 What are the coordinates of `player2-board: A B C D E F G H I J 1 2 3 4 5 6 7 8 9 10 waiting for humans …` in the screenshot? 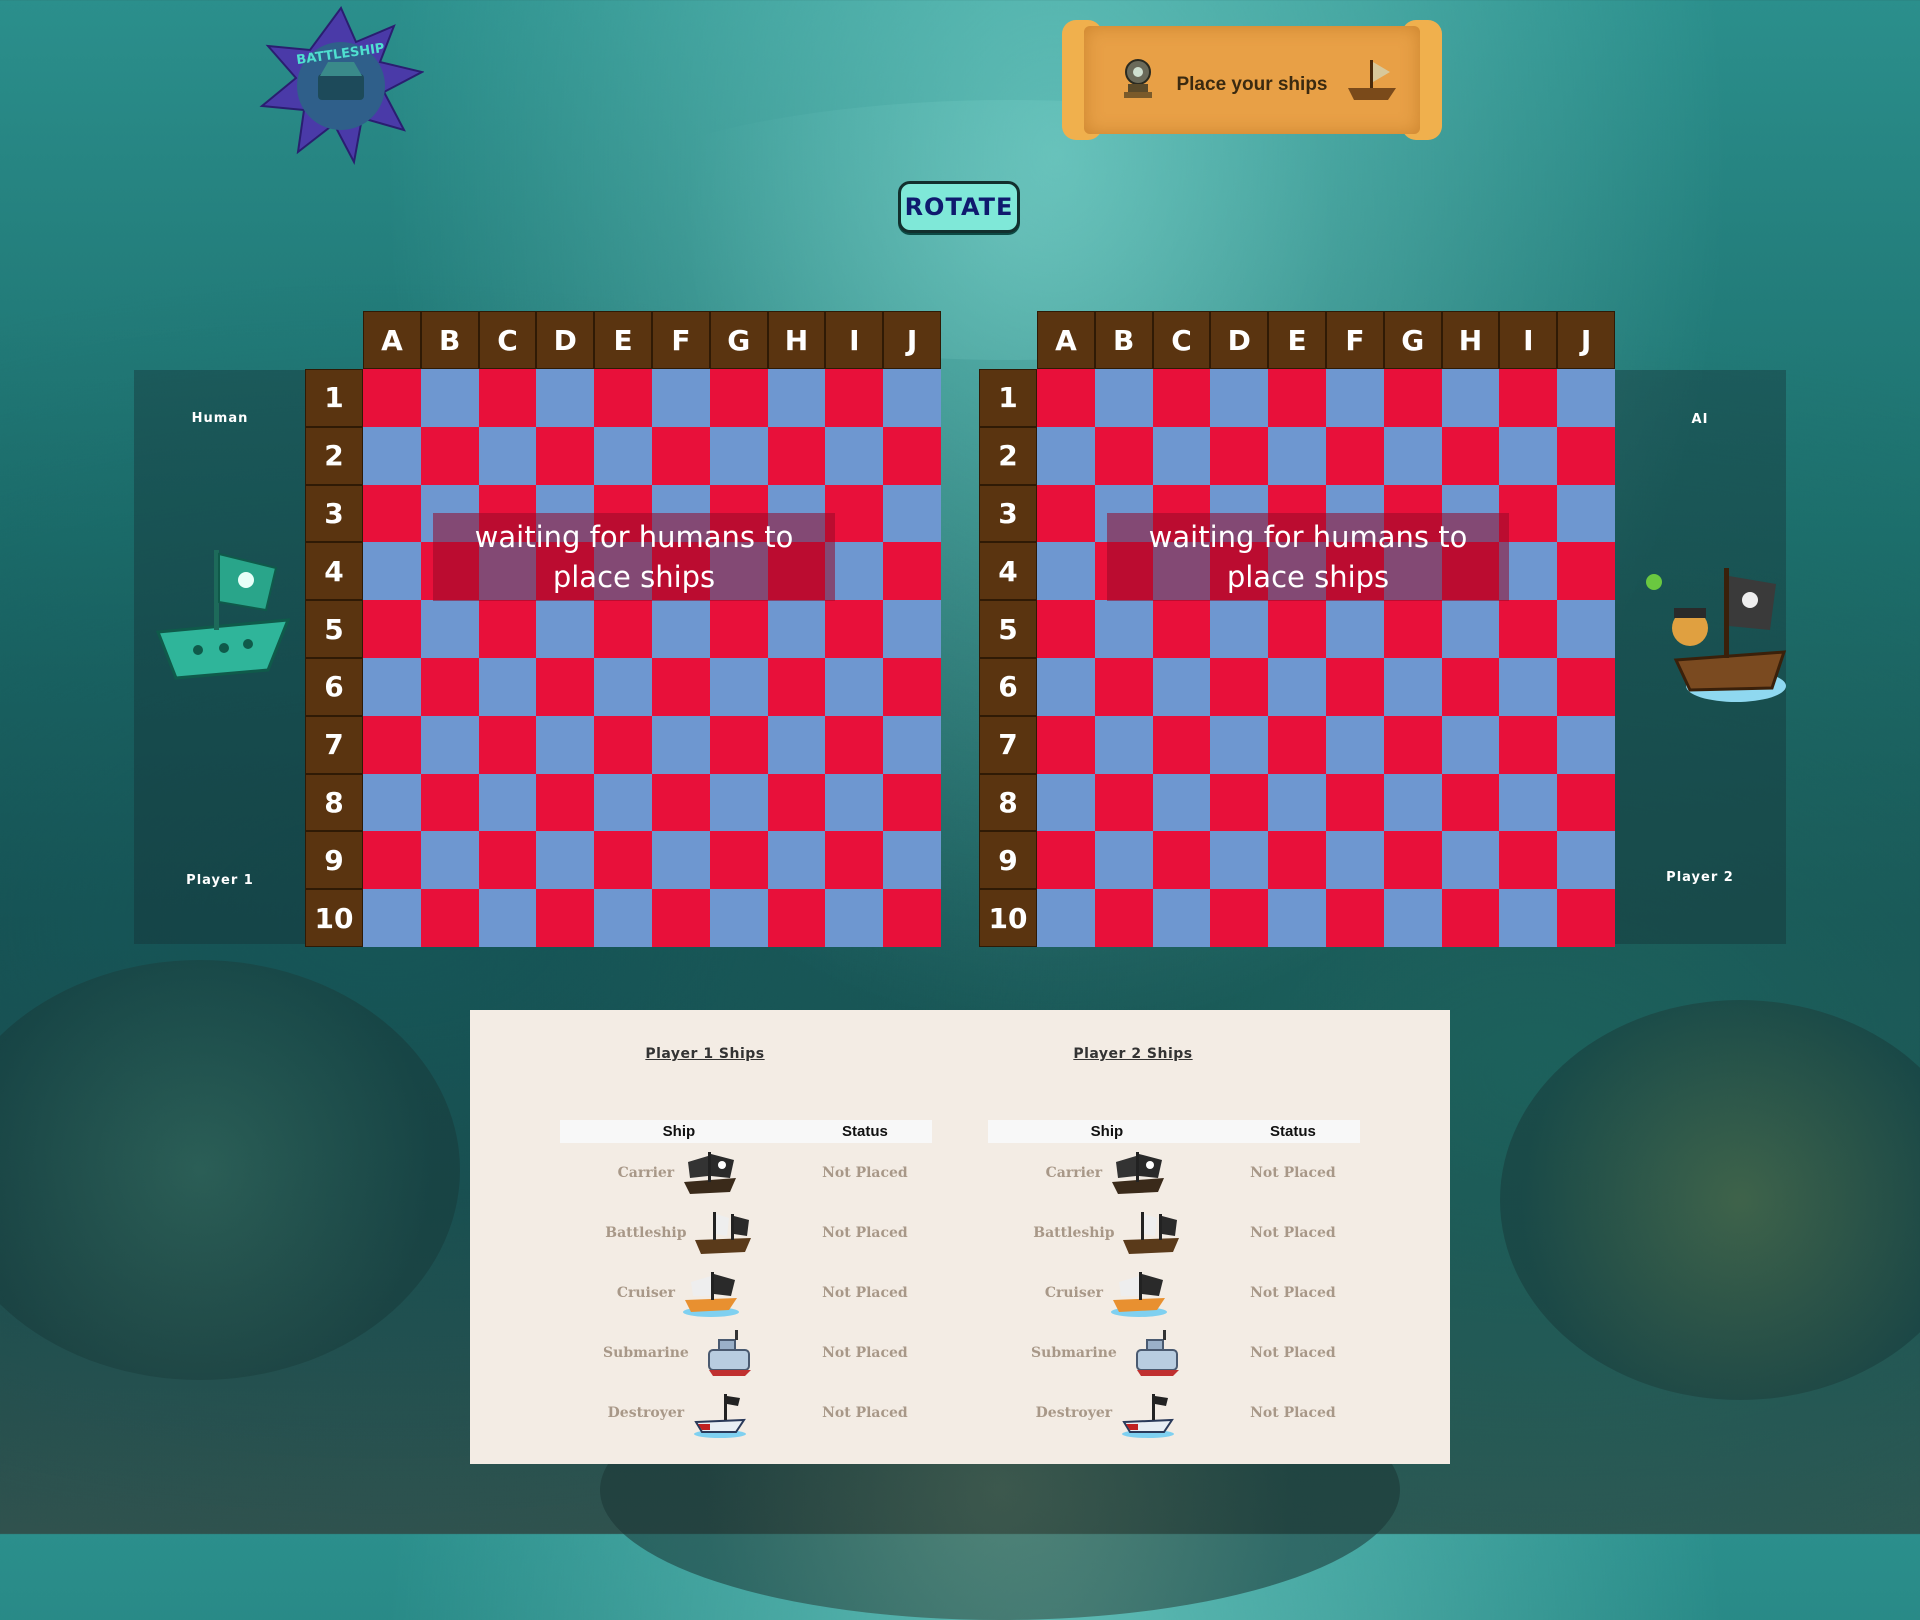 It's located at (1297, 629).